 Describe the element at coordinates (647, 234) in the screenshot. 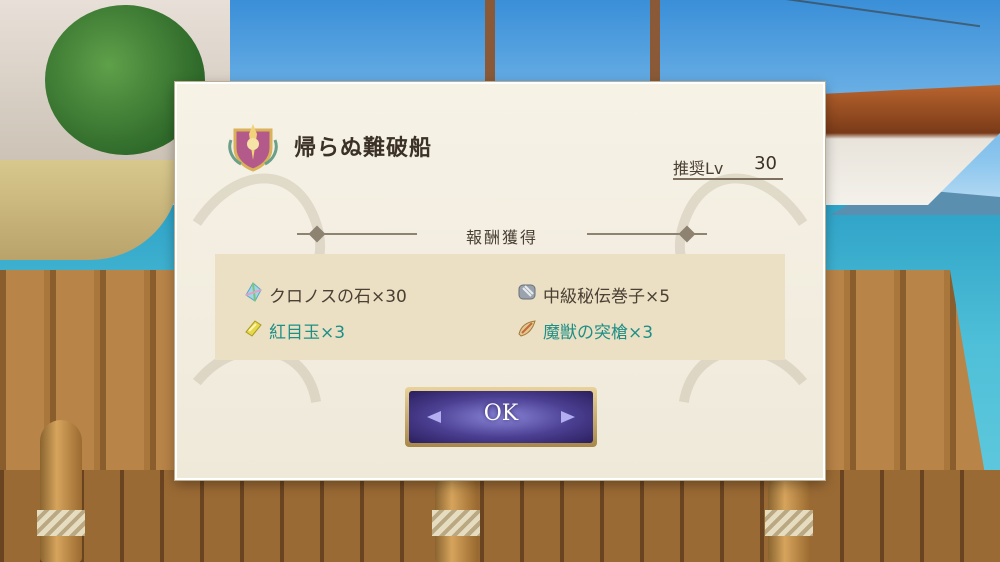

I see `divider-right` at that location.